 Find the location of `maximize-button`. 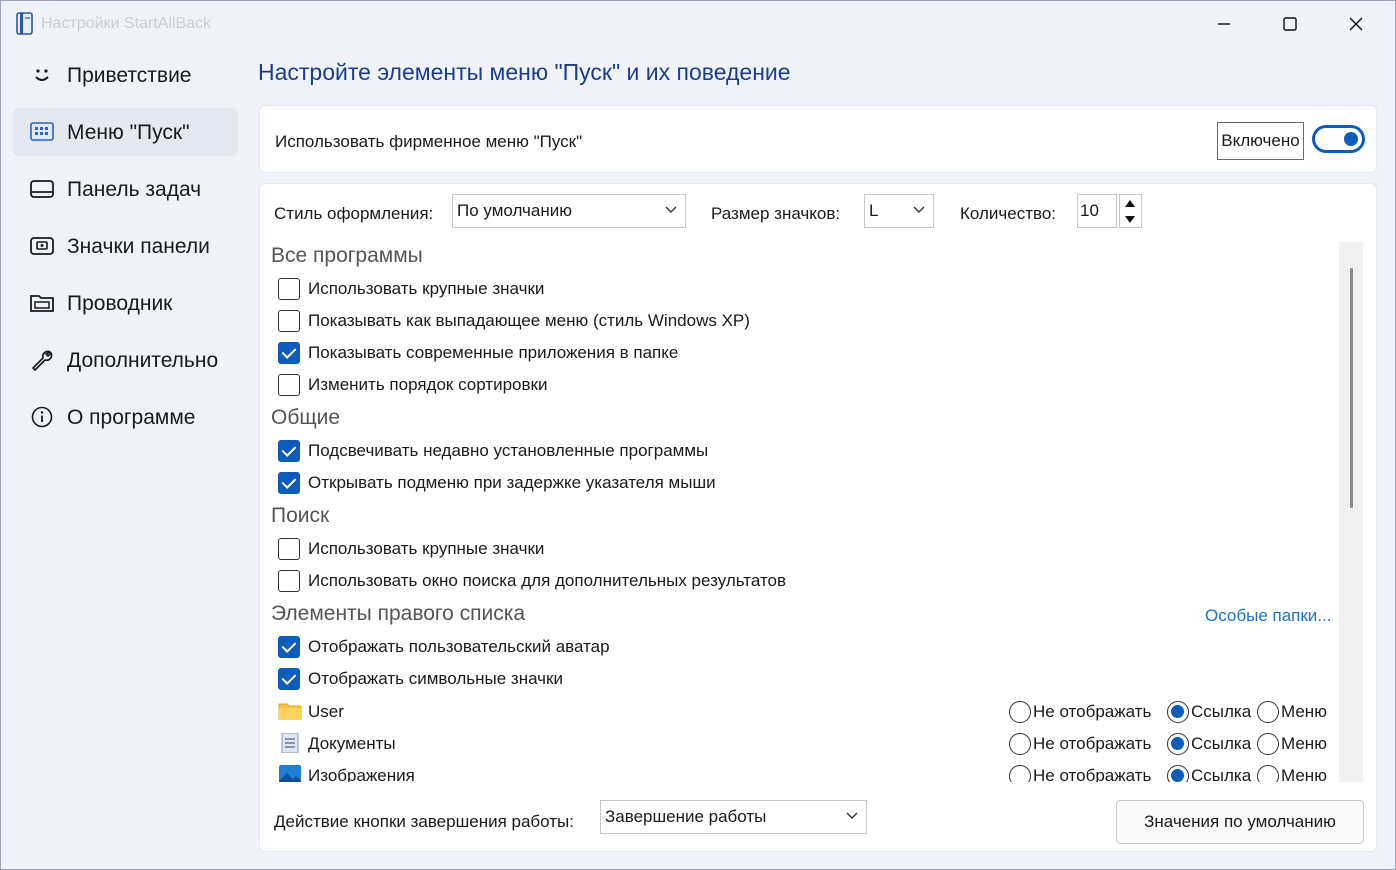

maximize-button is located at coordinates (1290, 24).